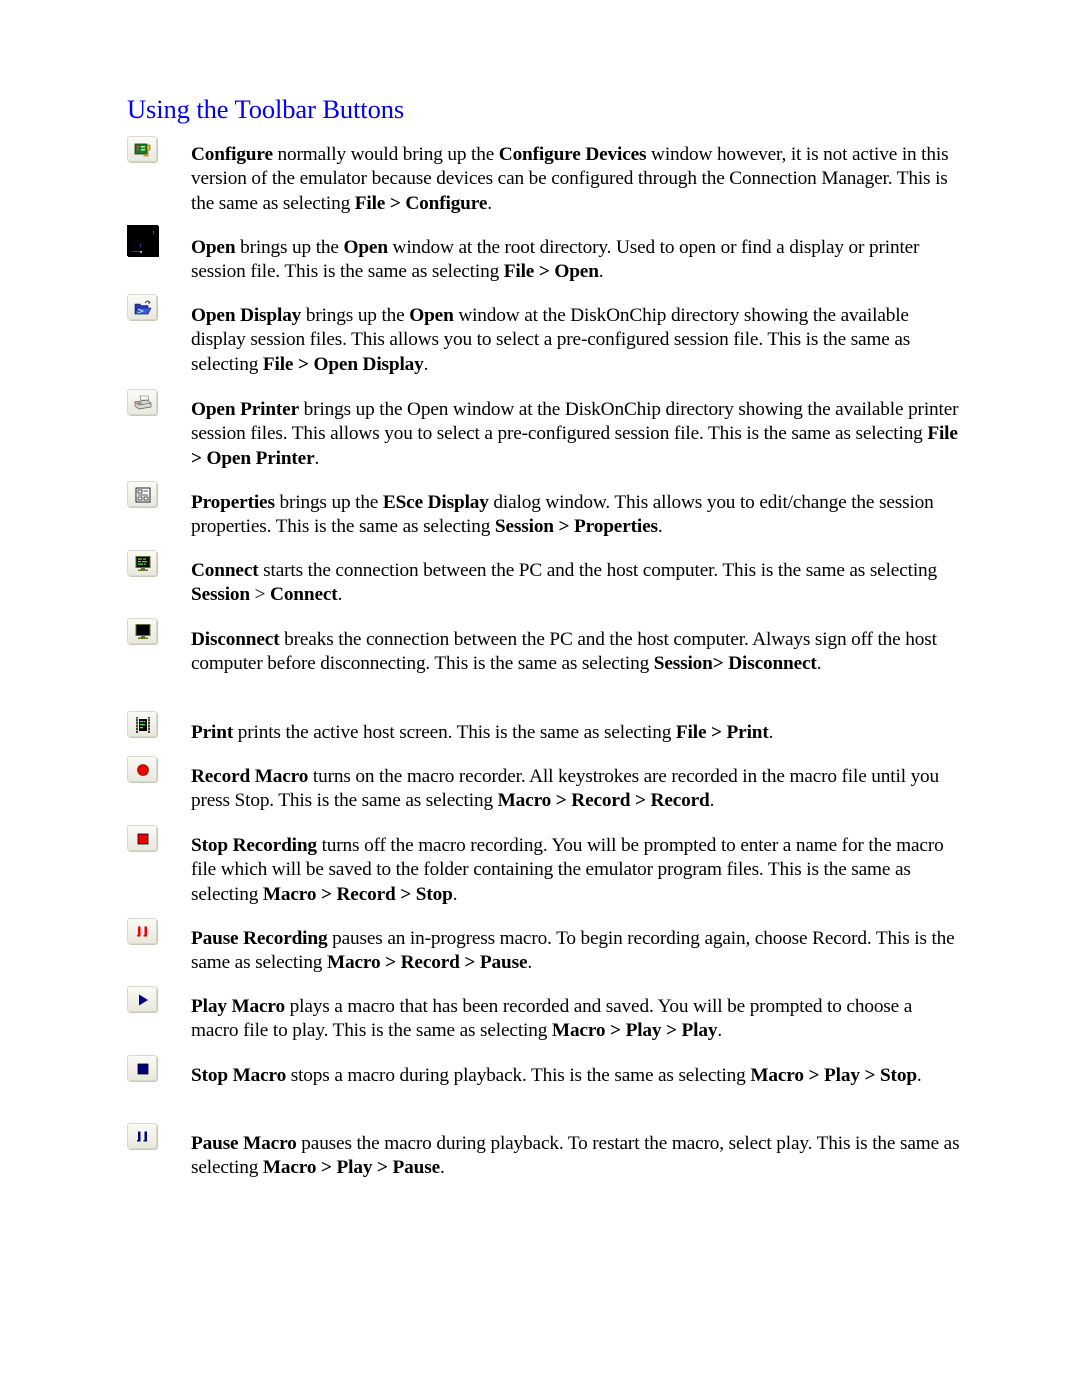 This screenshot has width=1080, height=1397. I want to click on bold-term: Properties, so click(233, 502).